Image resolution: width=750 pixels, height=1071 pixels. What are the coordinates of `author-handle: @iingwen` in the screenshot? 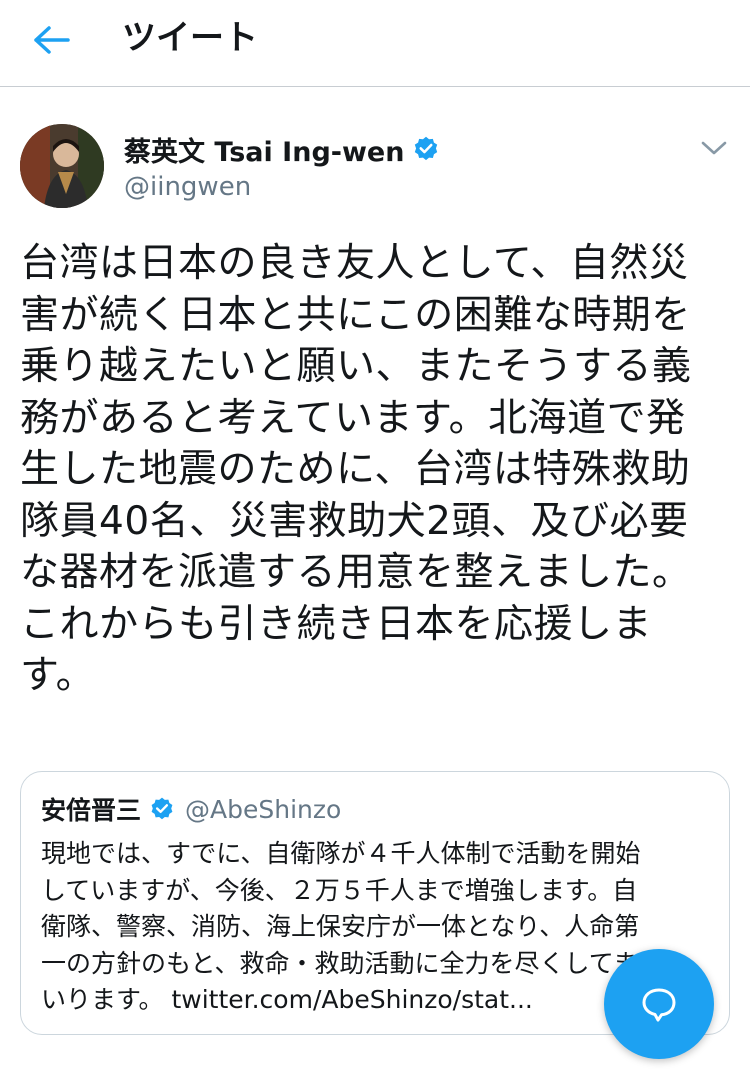 It's located at (187, 187).